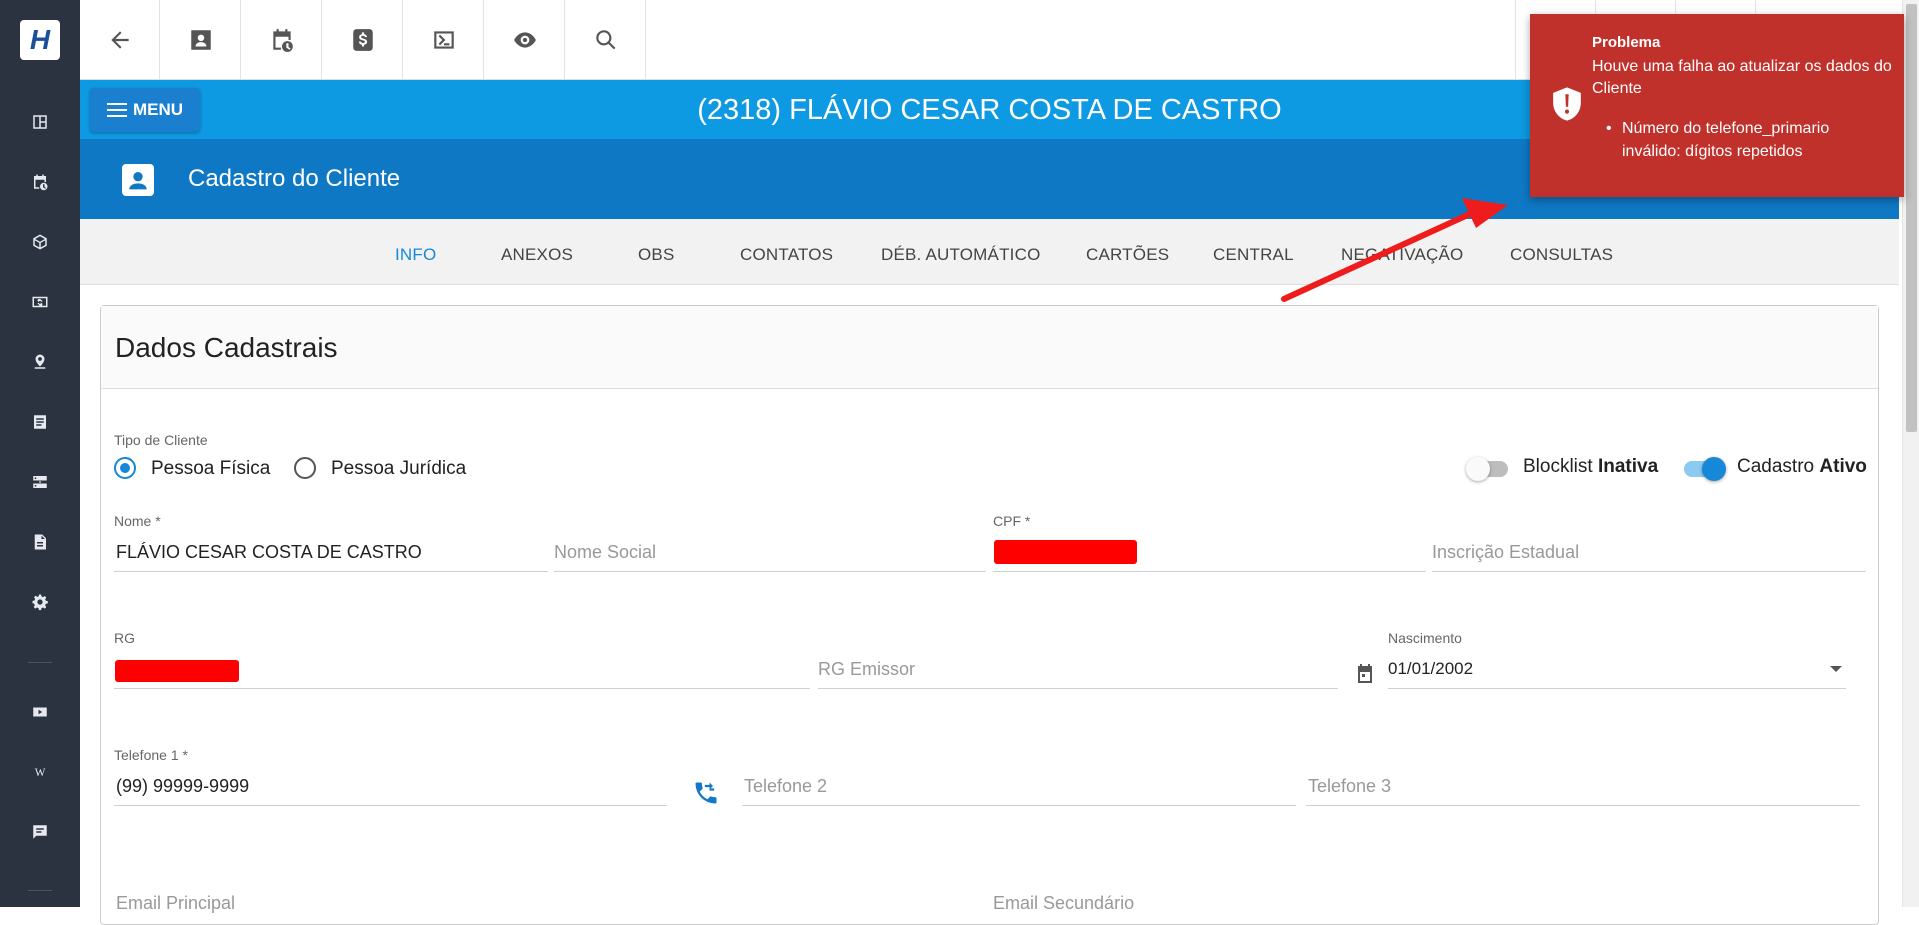  I want to click on menu-button: MENU, so click(145, 110).